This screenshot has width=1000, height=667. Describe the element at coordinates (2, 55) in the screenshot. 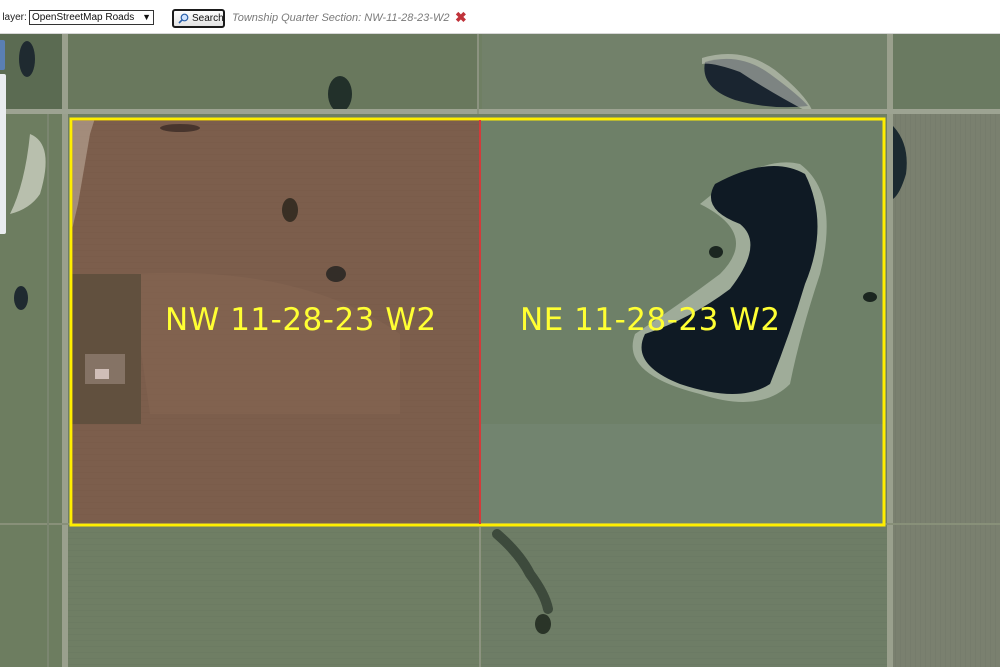

I see `pan-control` at that location.